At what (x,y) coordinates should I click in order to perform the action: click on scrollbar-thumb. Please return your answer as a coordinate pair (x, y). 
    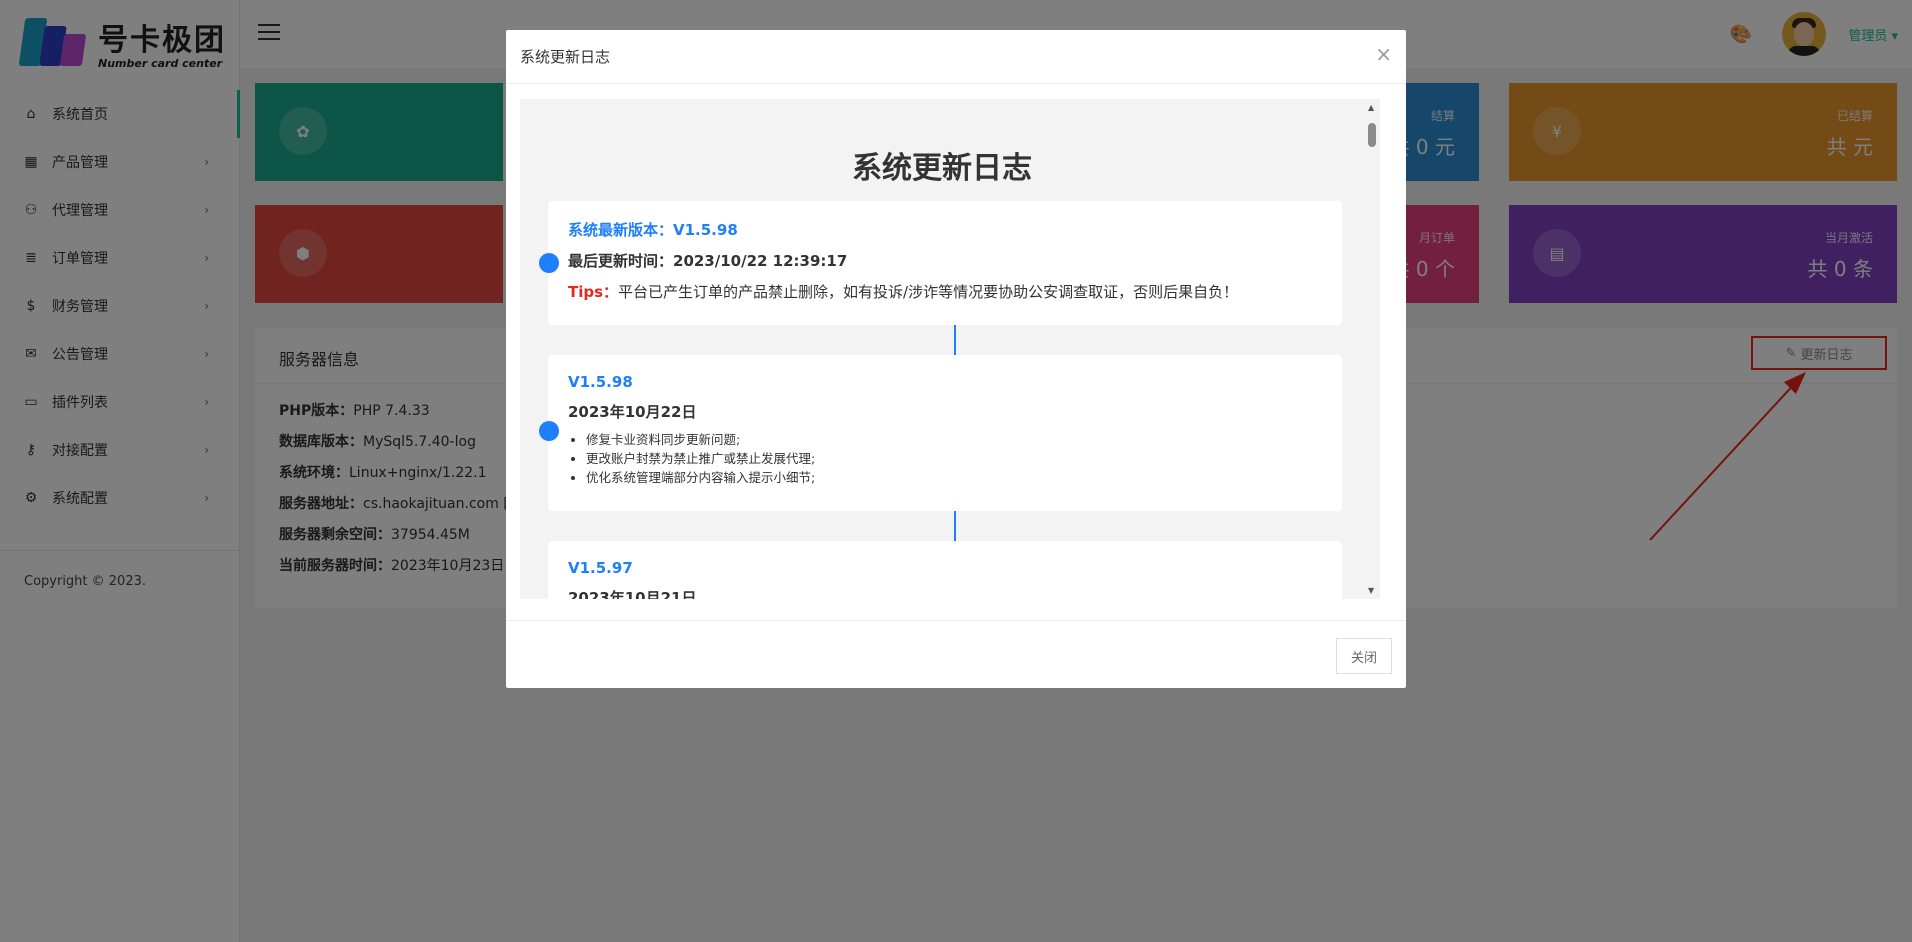
    Looking at the image, I should click on (1372, 135).